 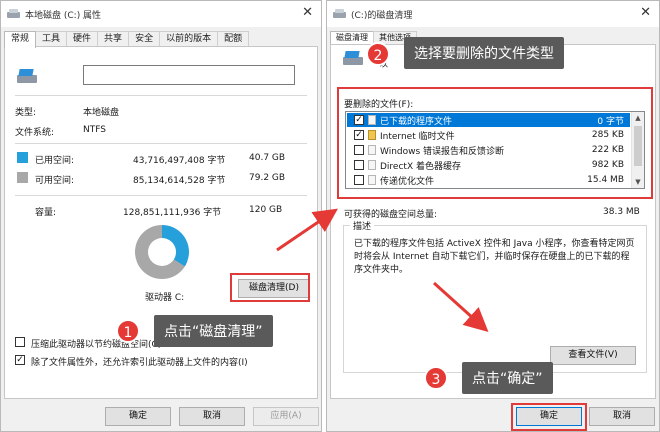 I want to click on step1-text: 点击“磁盘清理”, so click(x=213, y=332).